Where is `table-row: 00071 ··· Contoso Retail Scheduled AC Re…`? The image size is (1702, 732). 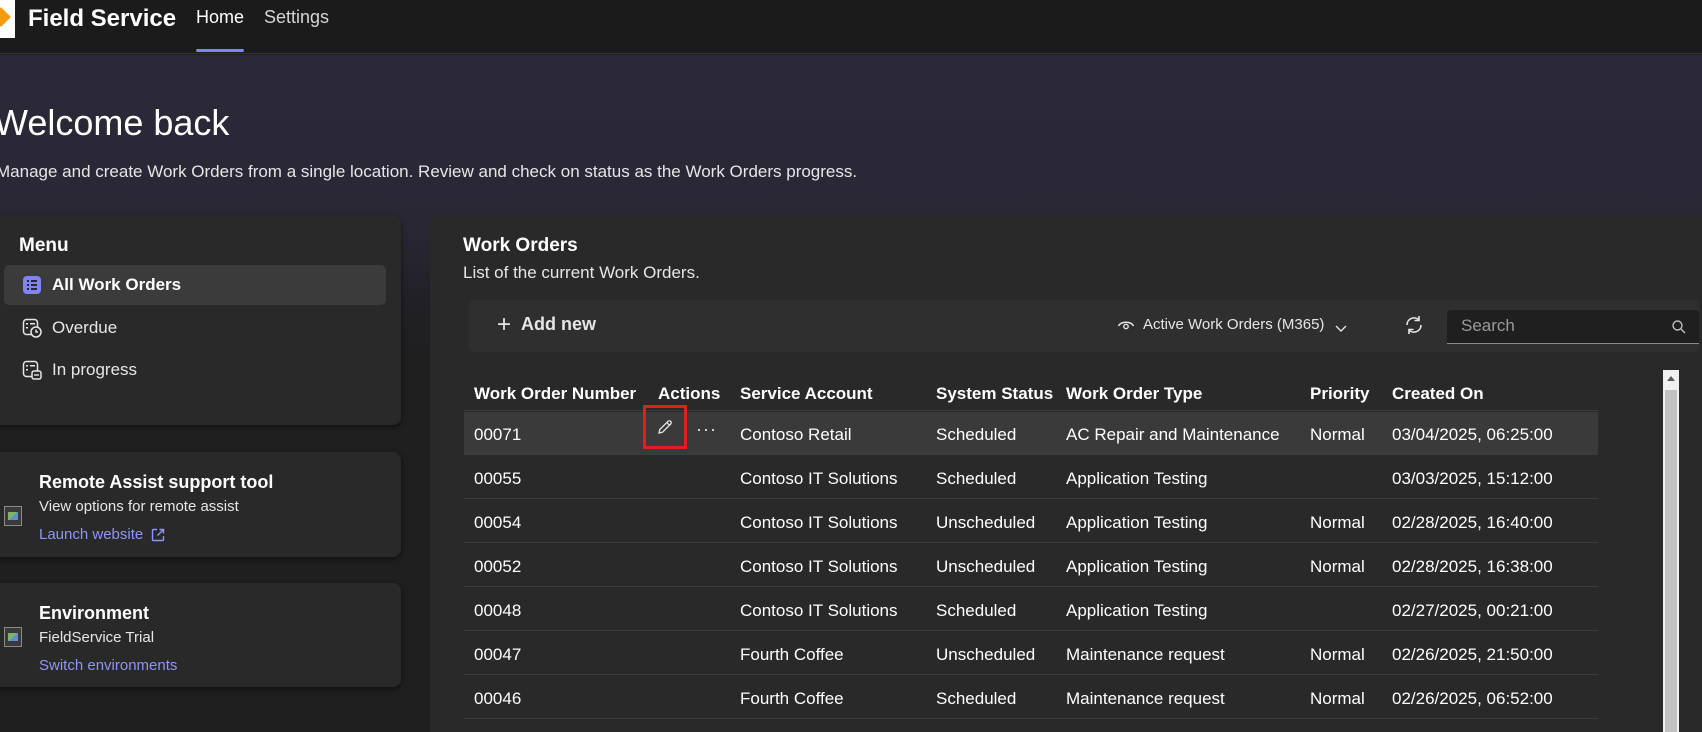 table-row: 00071 ··· Contoso Retail Scheduled AC Re… is located at coordinates (1031, 430).